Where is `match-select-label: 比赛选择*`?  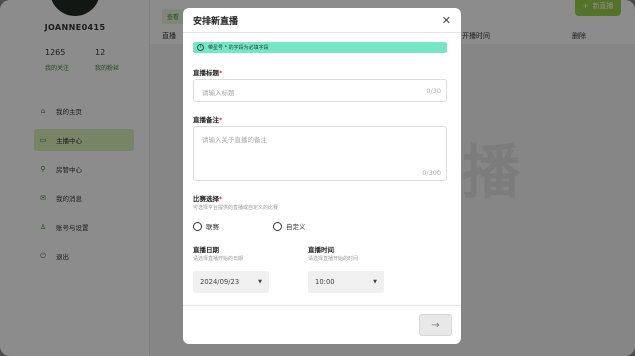 match-select-label: 比赛选择* is located at coordinates (207, 198).